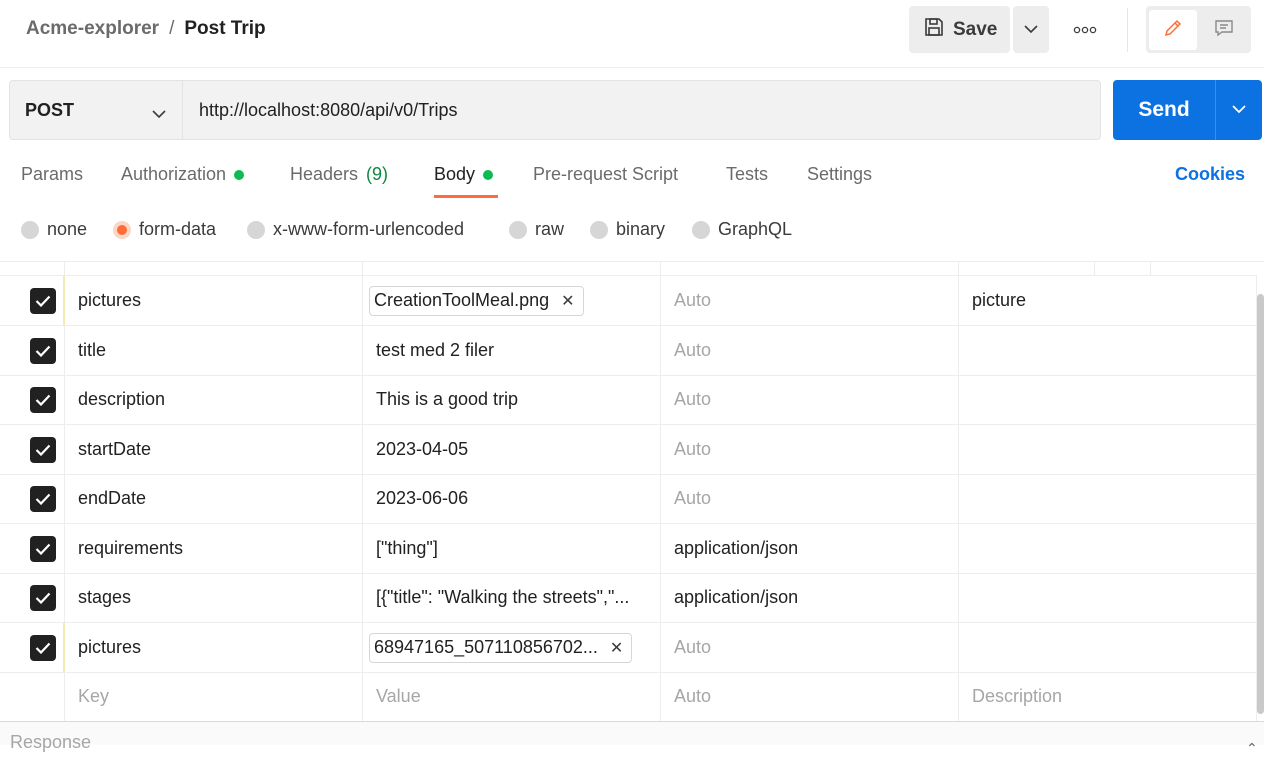 This screenshot has height=757, width=1264. Describe the element at coordinates (213, 597) in the screenshot. I see `key-cell: stages` at that location.